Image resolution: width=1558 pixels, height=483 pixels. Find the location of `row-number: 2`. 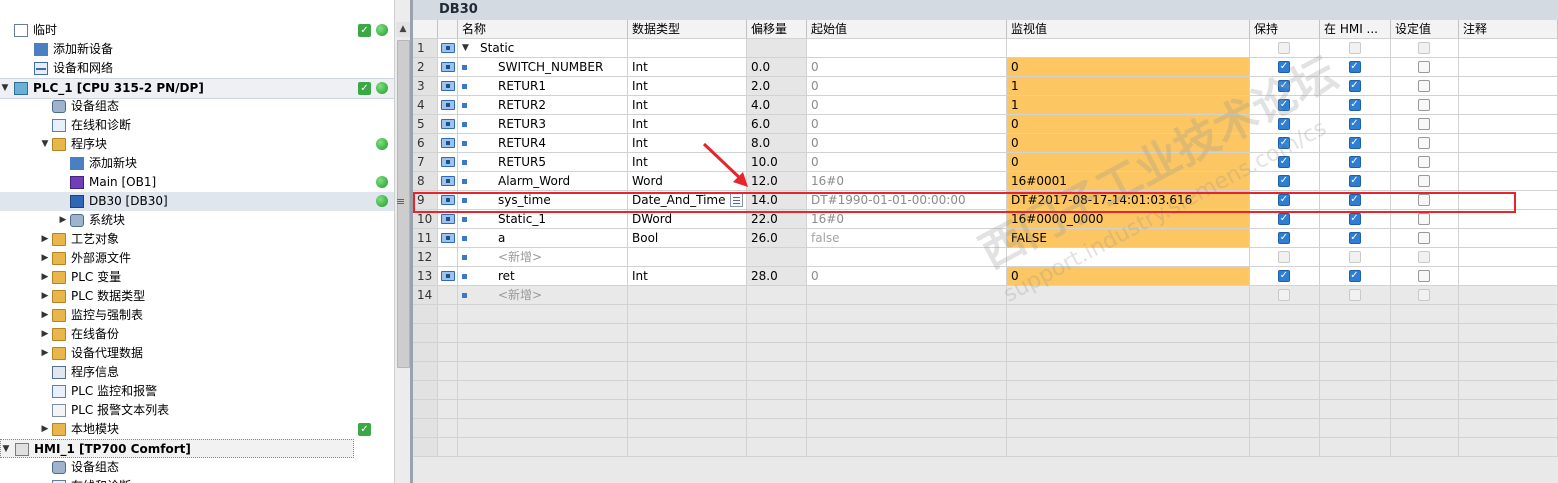

row-number: 2 is located at coordinates (425, 67).